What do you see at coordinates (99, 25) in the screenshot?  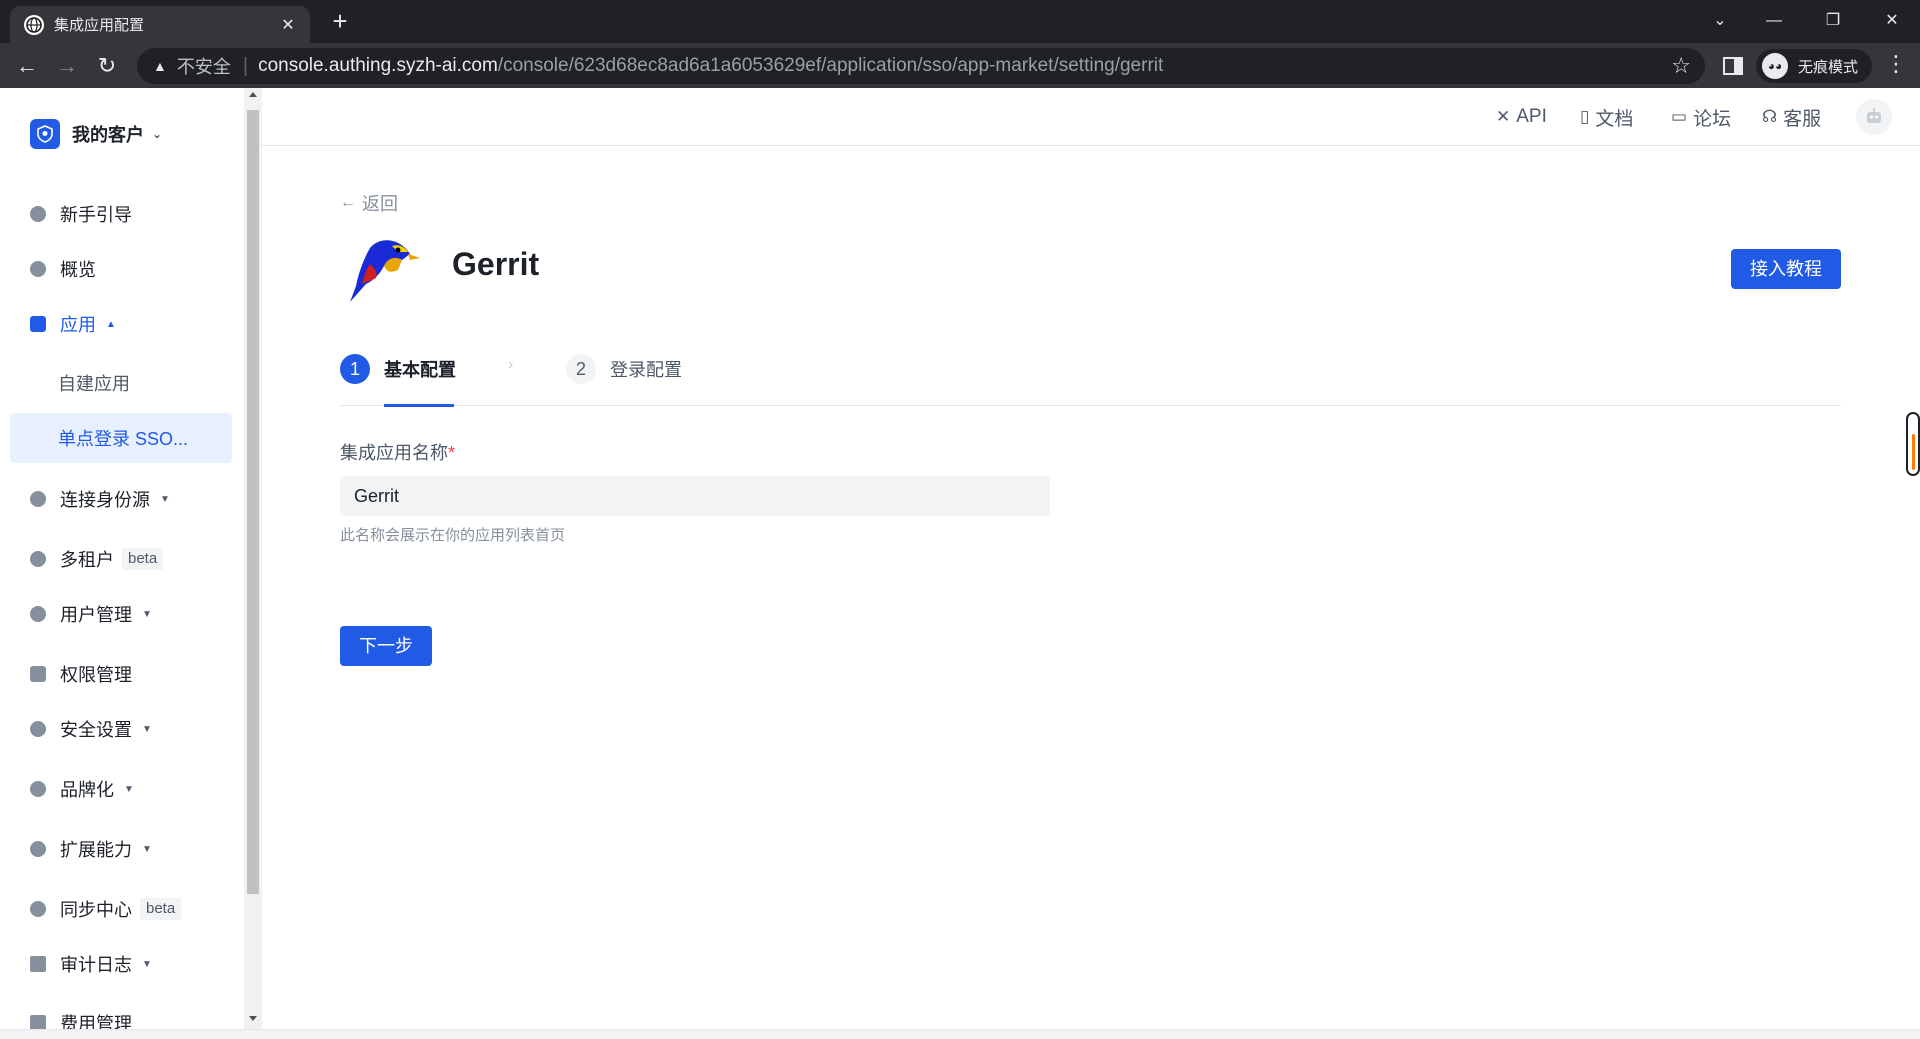 I see `tab-title: 集成应用配置` at bounding box center [99, 25].